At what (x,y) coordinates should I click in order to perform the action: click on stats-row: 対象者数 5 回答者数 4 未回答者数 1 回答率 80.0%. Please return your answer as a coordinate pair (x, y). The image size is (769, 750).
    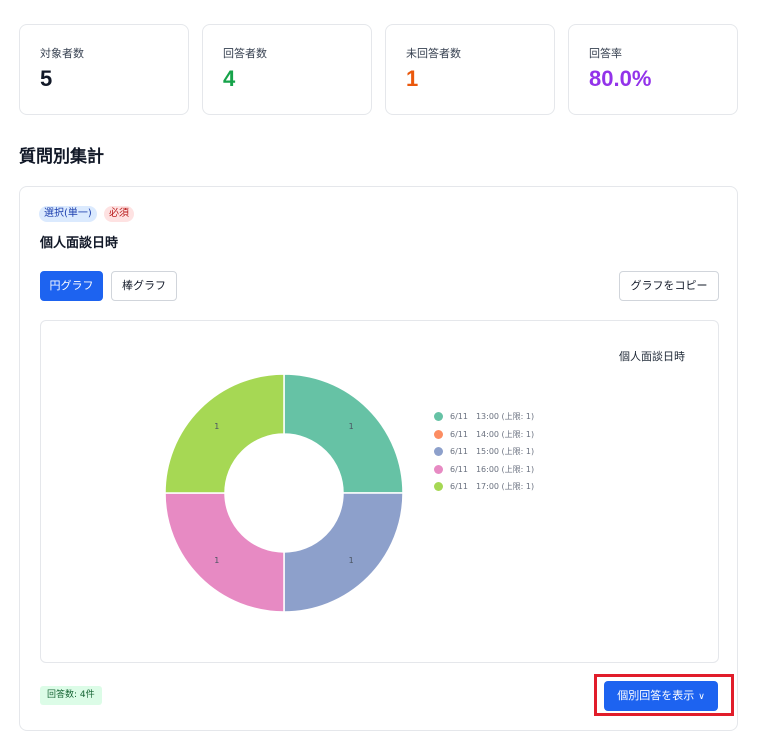
    Looking at the image, I should click on (378, 69).